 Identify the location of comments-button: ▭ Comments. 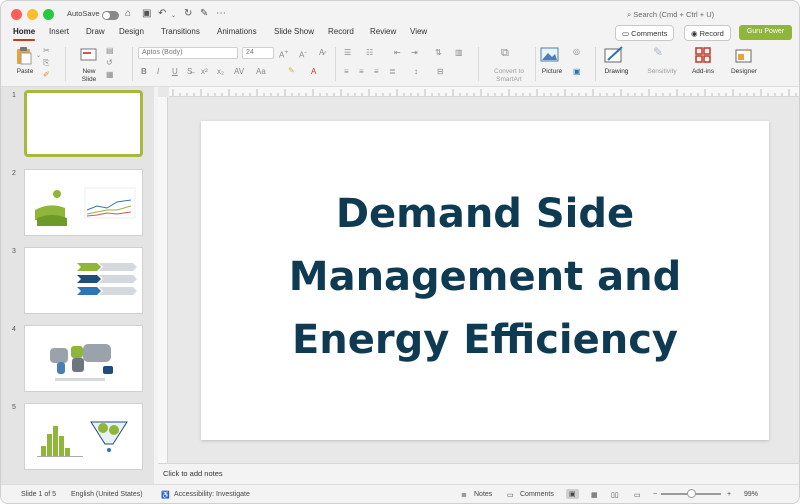
(645, 33).